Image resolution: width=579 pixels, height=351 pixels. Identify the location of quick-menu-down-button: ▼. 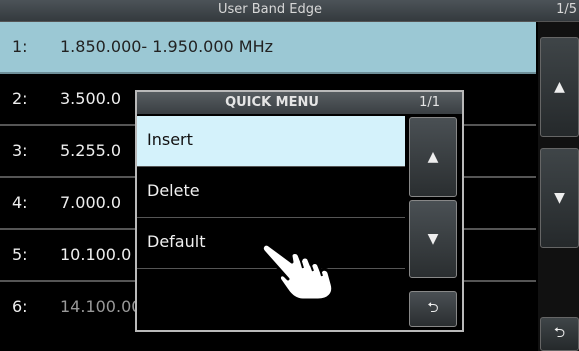
(433, 239).